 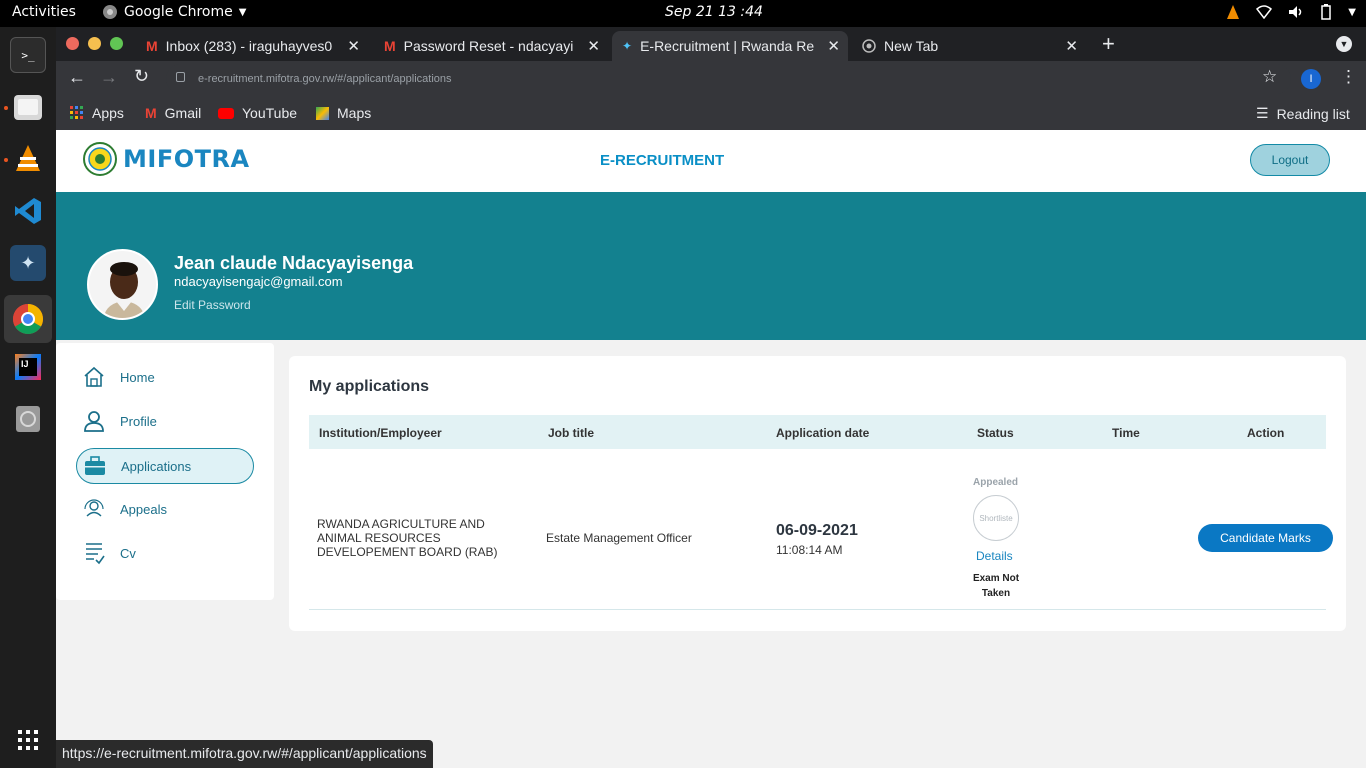 What do you see at coordinates (94, 377) in the screenshot?
I see `home-icon` at bounding box center [94, 377].